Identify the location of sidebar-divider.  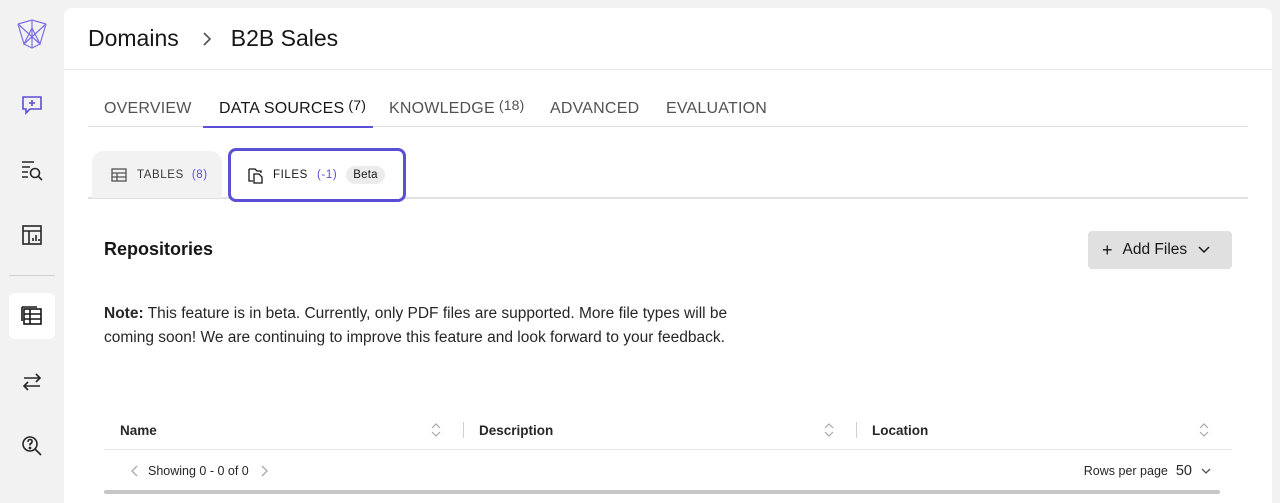
(32, 275).